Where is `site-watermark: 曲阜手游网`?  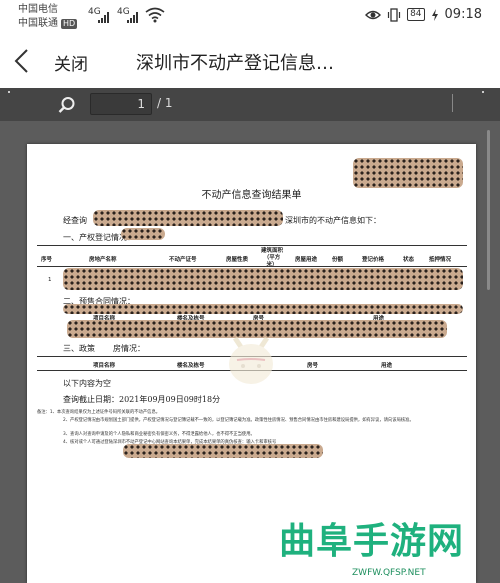
site-watermark: 曲阜手游网 is located at coordinates (372, 541).